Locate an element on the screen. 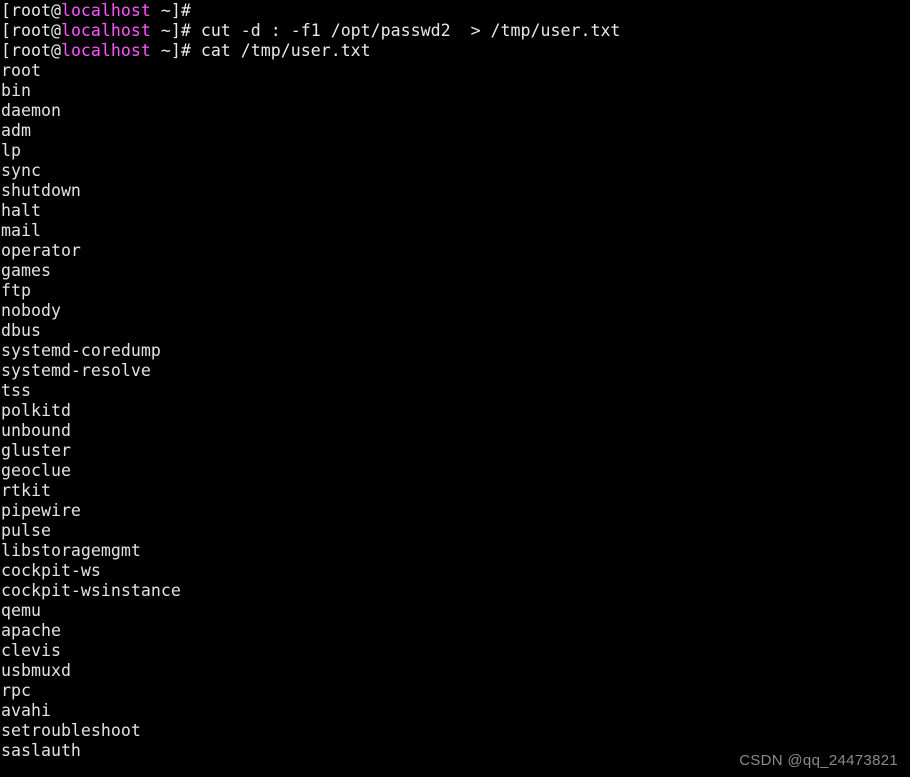 Image resolution: width=910 pixels, height=777 pixels. output-text: polkitd is located at coordinates (36, 410).